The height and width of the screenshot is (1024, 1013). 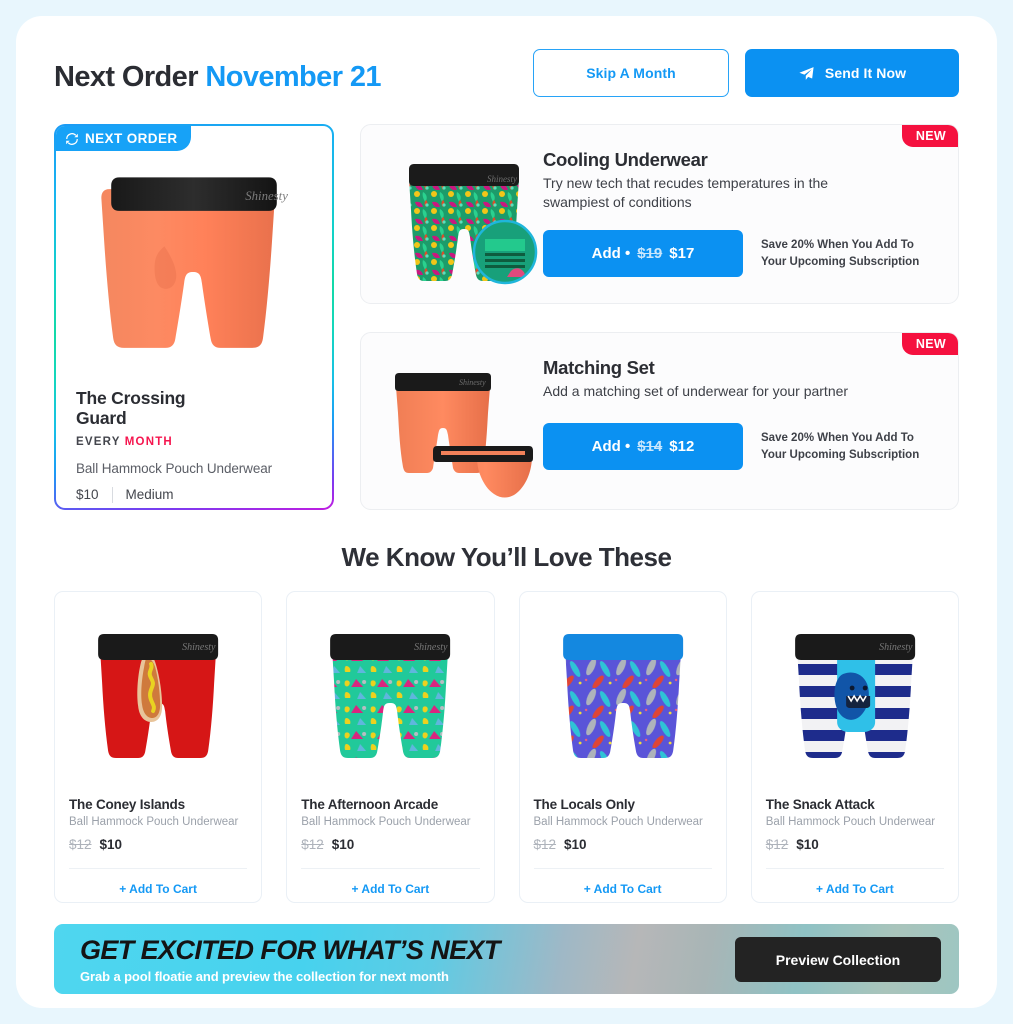 What do you see at coordinates (72, 138) in the screenshot?
I see `sync-refresh-icon` at bounding box center [72, 138].